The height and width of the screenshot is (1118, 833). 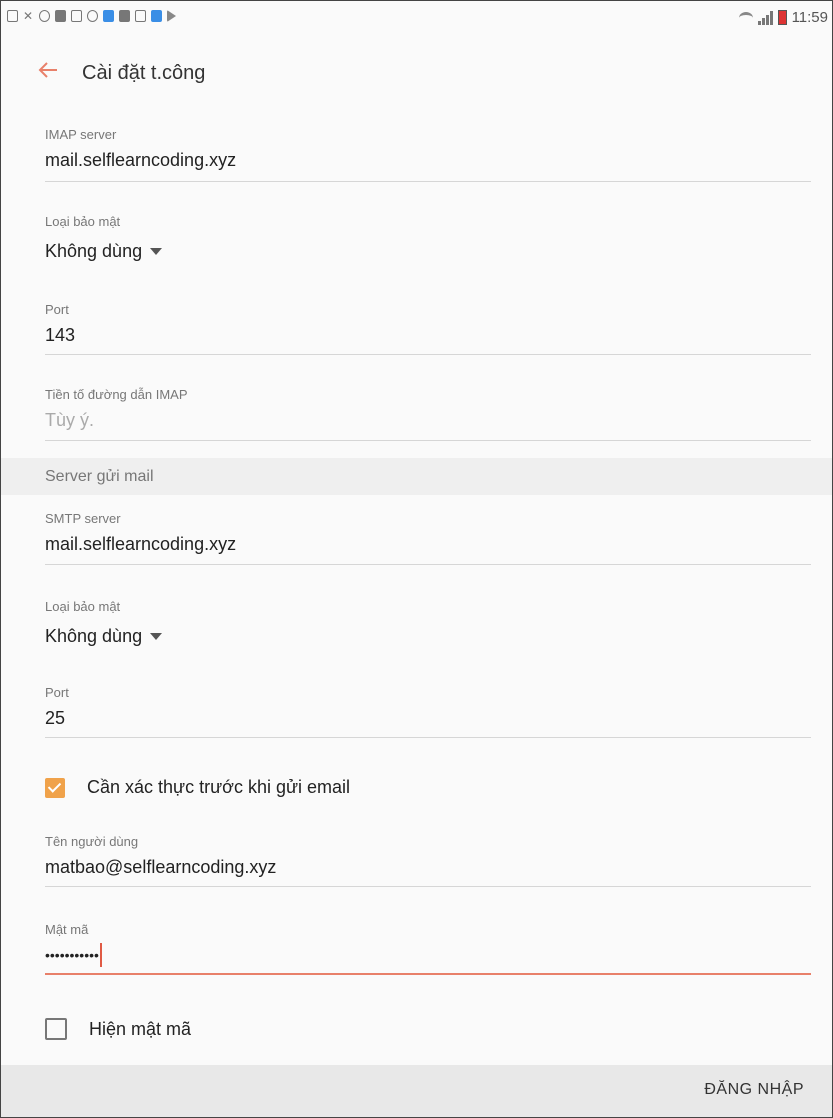 What do you see at coordinates (428, 974) in the screenshot?
I see `password-underline` at bounding box center [428, 974].